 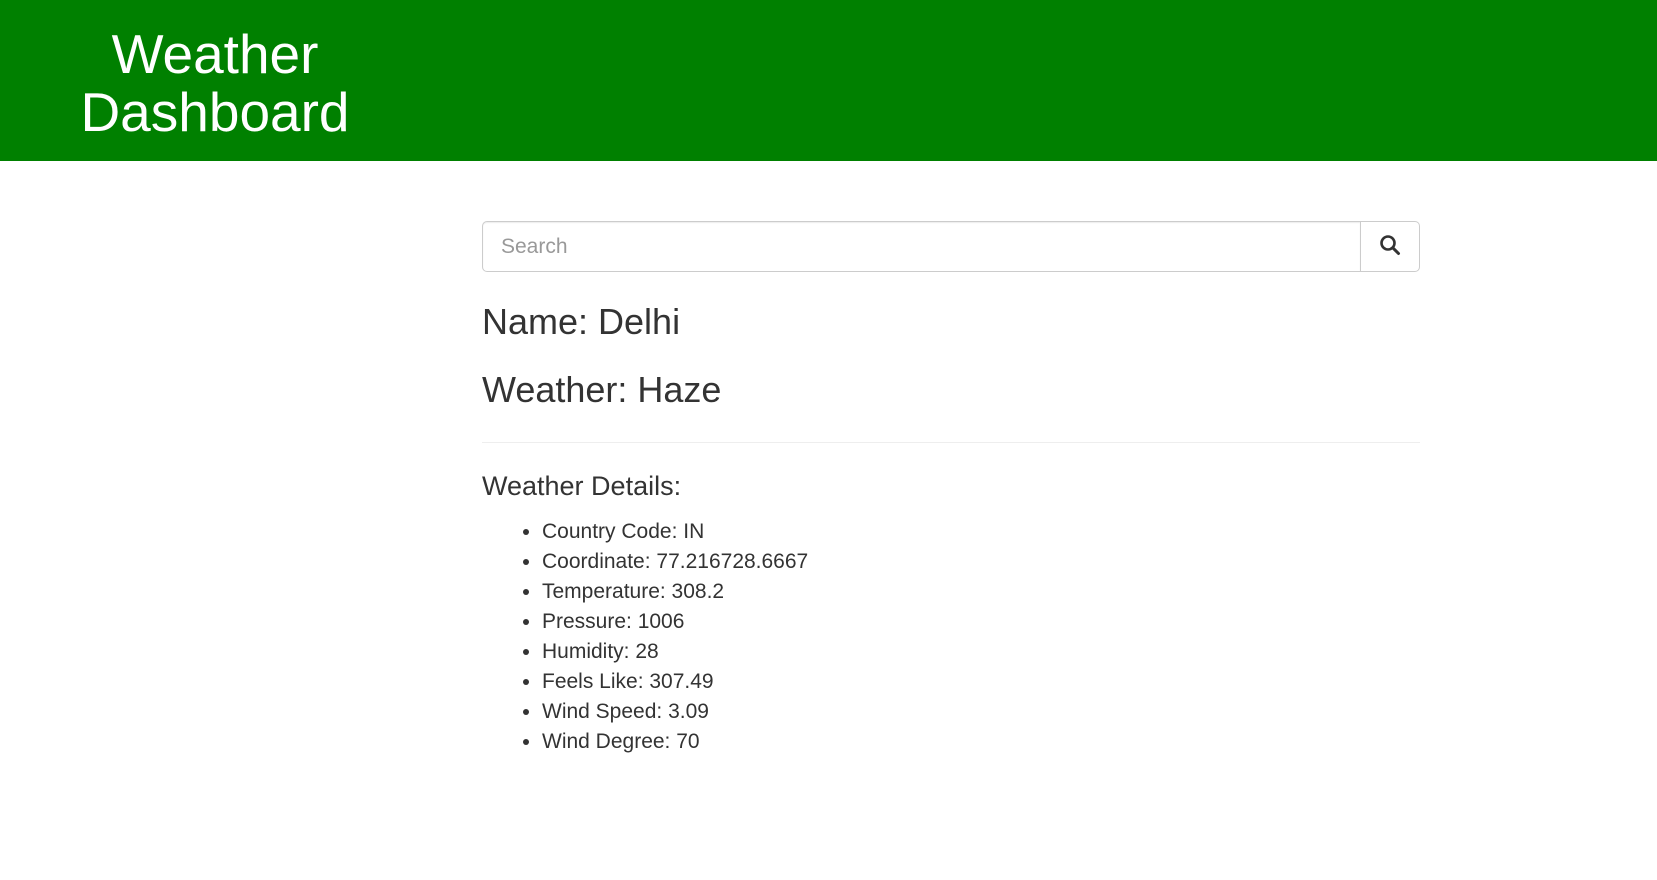 What do you see at coordinates (581, 321) in the screenshot?
I see `city-name: Name: Delhi` at bounding box center [581, 321].